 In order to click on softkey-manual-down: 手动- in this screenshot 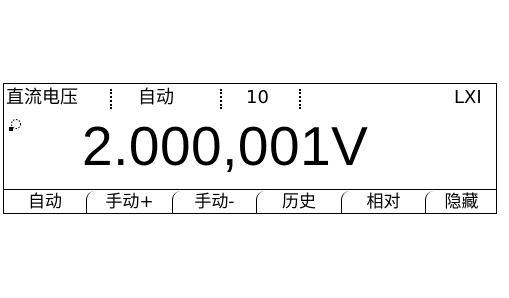, I will do `click(214, 202)`.